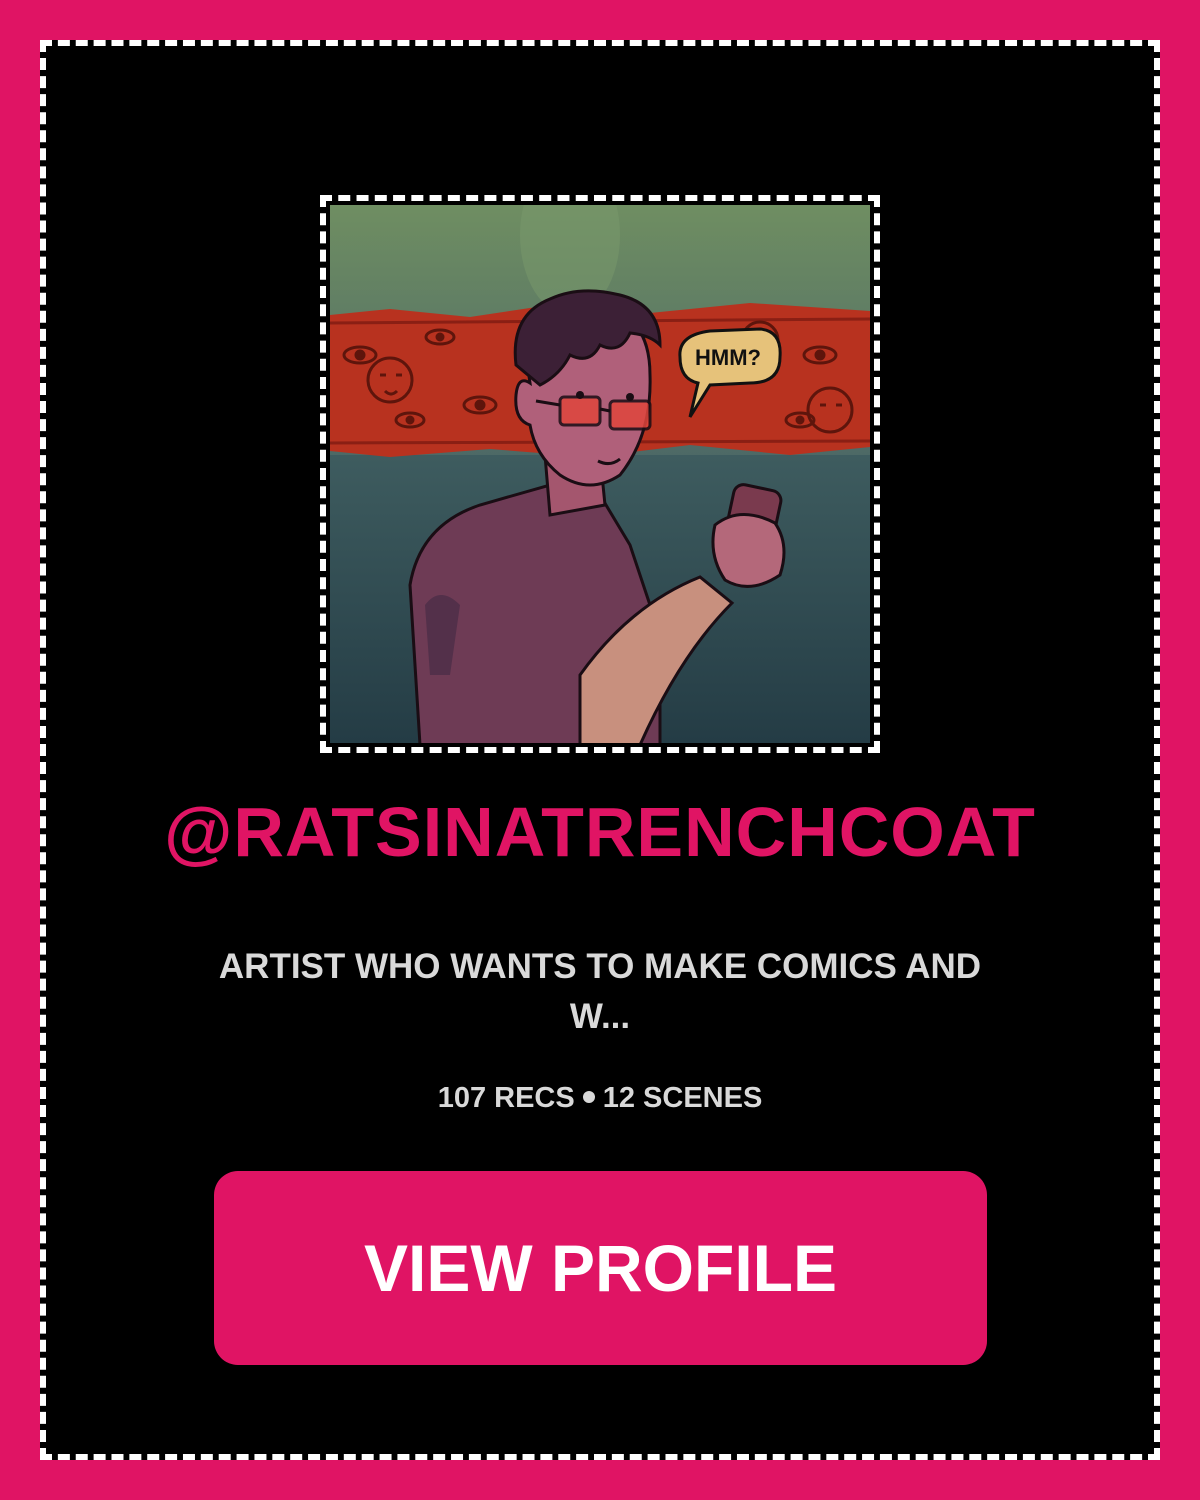 The width and height of the screenshot is (1200, 1500). Describe the element at coordinates (728, 357) in the screenshot. I see `speech-bubble-text: HMM?` at that location.